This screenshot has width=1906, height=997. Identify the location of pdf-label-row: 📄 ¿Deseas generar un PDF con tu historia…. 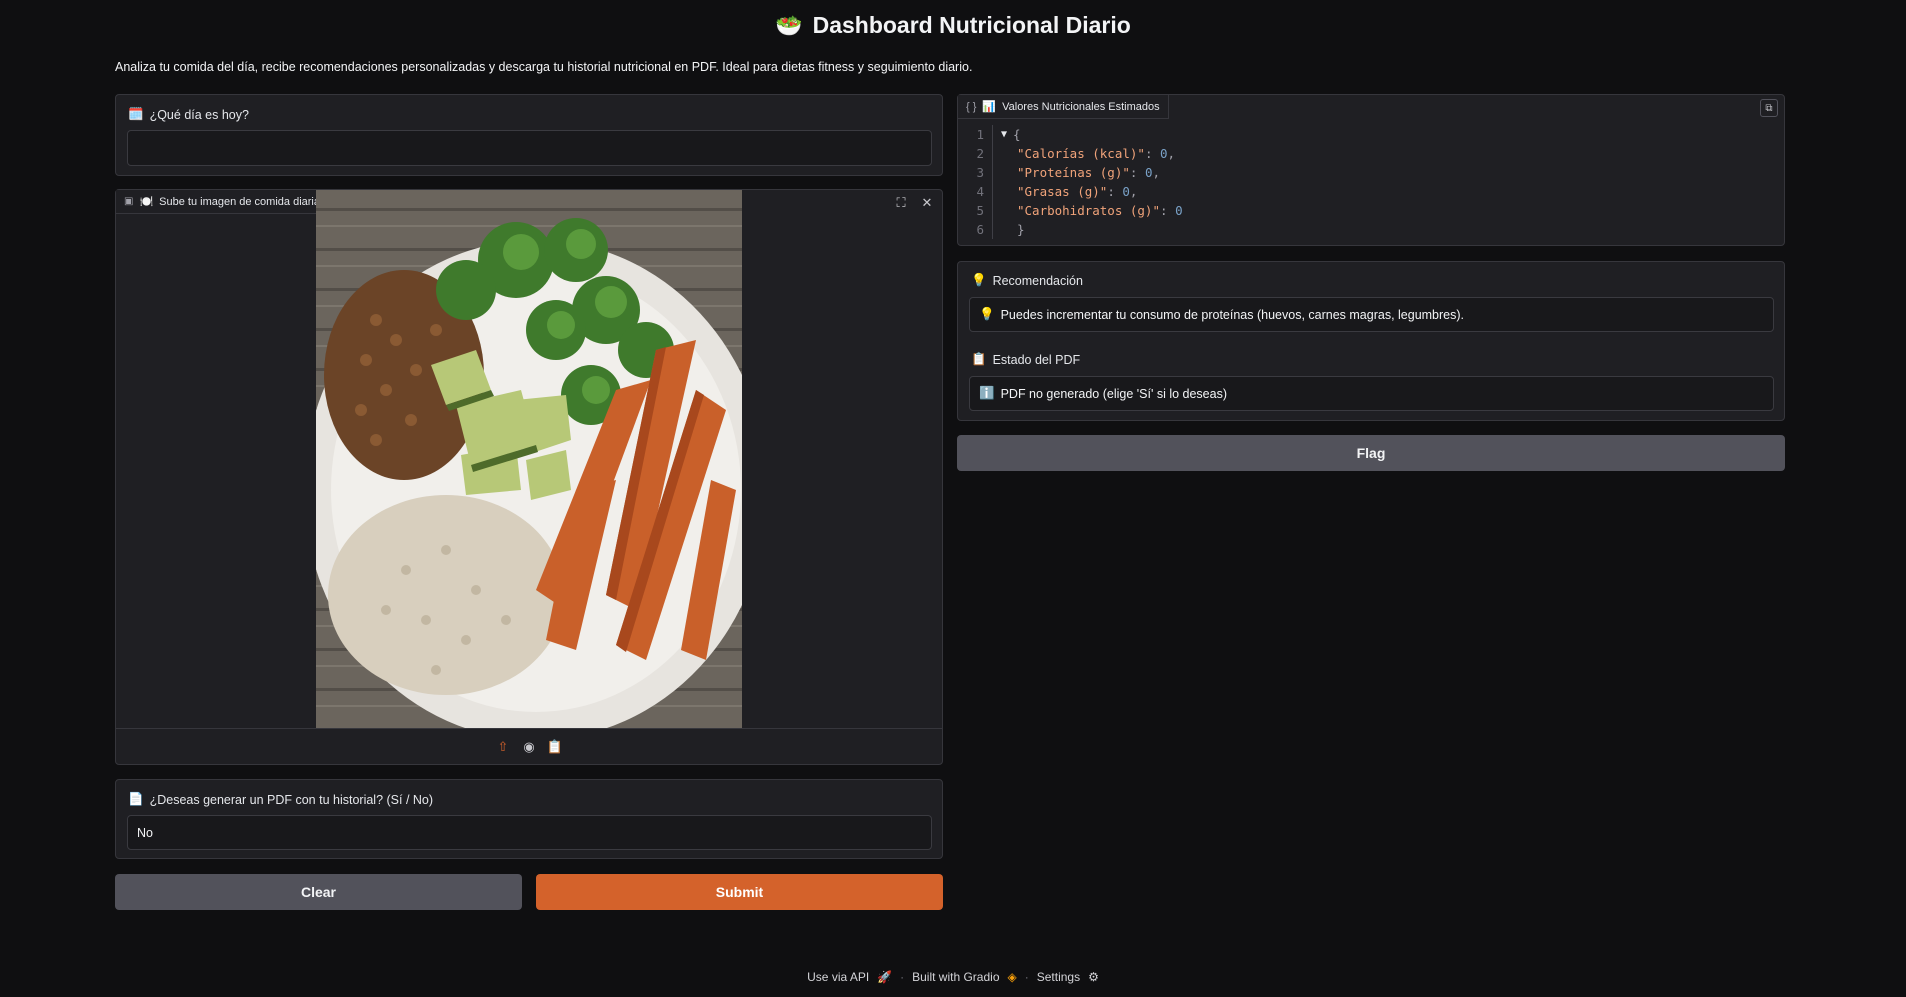
(280, 799).